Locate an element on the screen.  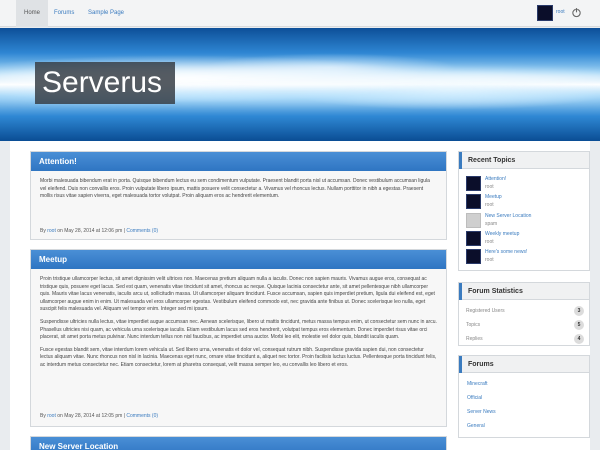
stat-row: Registered Users 3 is located at coordinates (525, 311).